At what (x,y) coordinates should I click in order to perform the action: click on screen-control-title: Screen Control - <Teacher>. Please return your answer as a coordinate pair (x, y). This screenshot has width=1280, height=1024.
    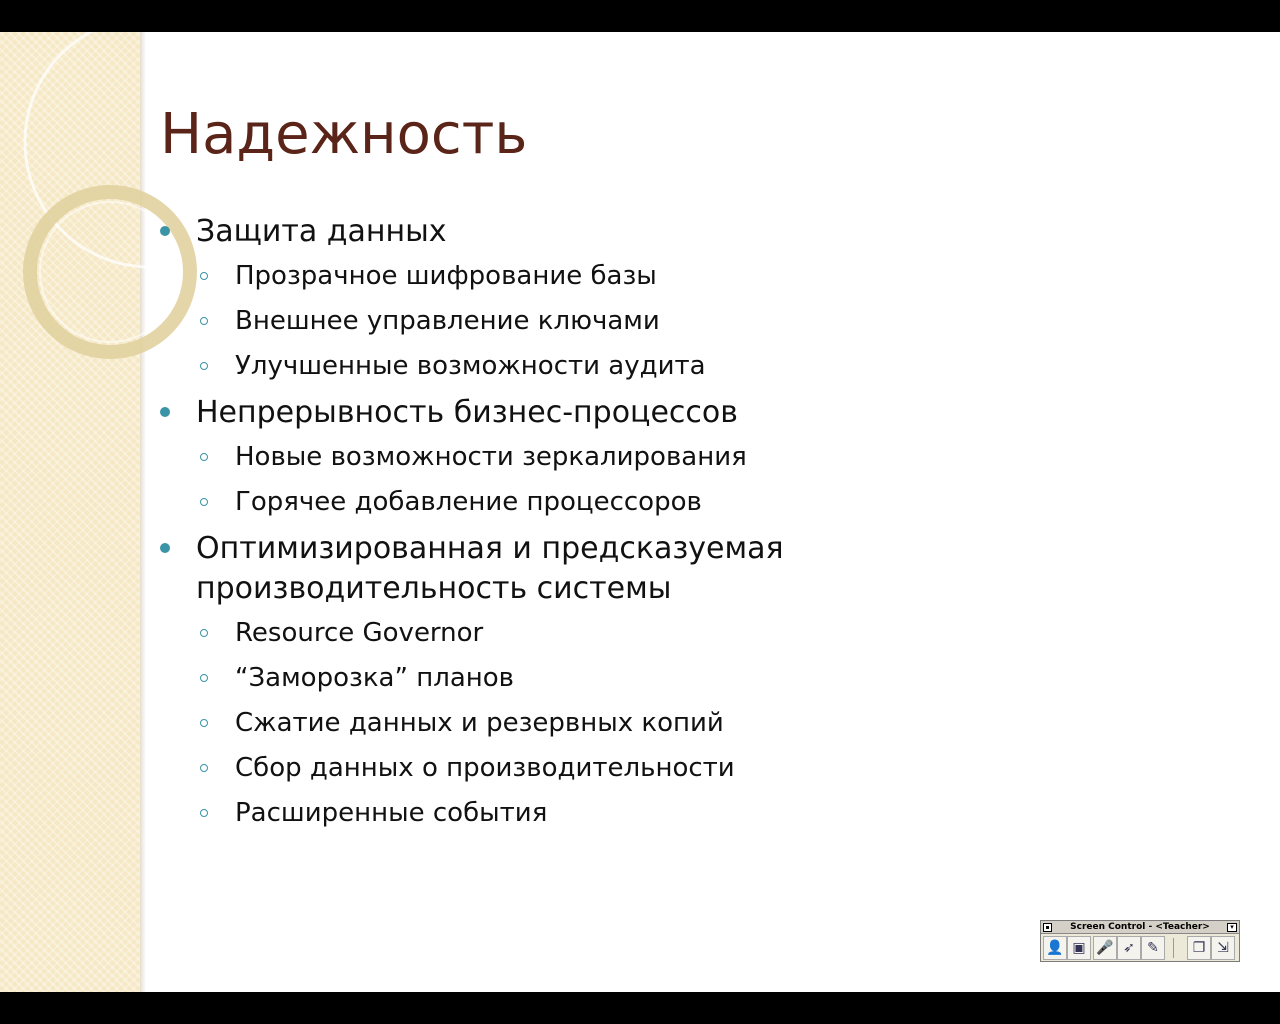
    Looking at the image, I should click on (1140, 927).